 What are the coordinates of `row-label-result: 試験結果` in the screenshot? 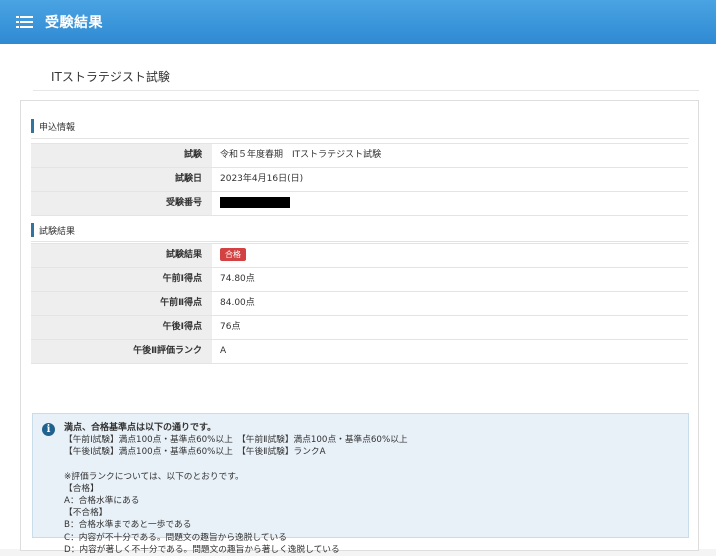 It's located at (121, 255).